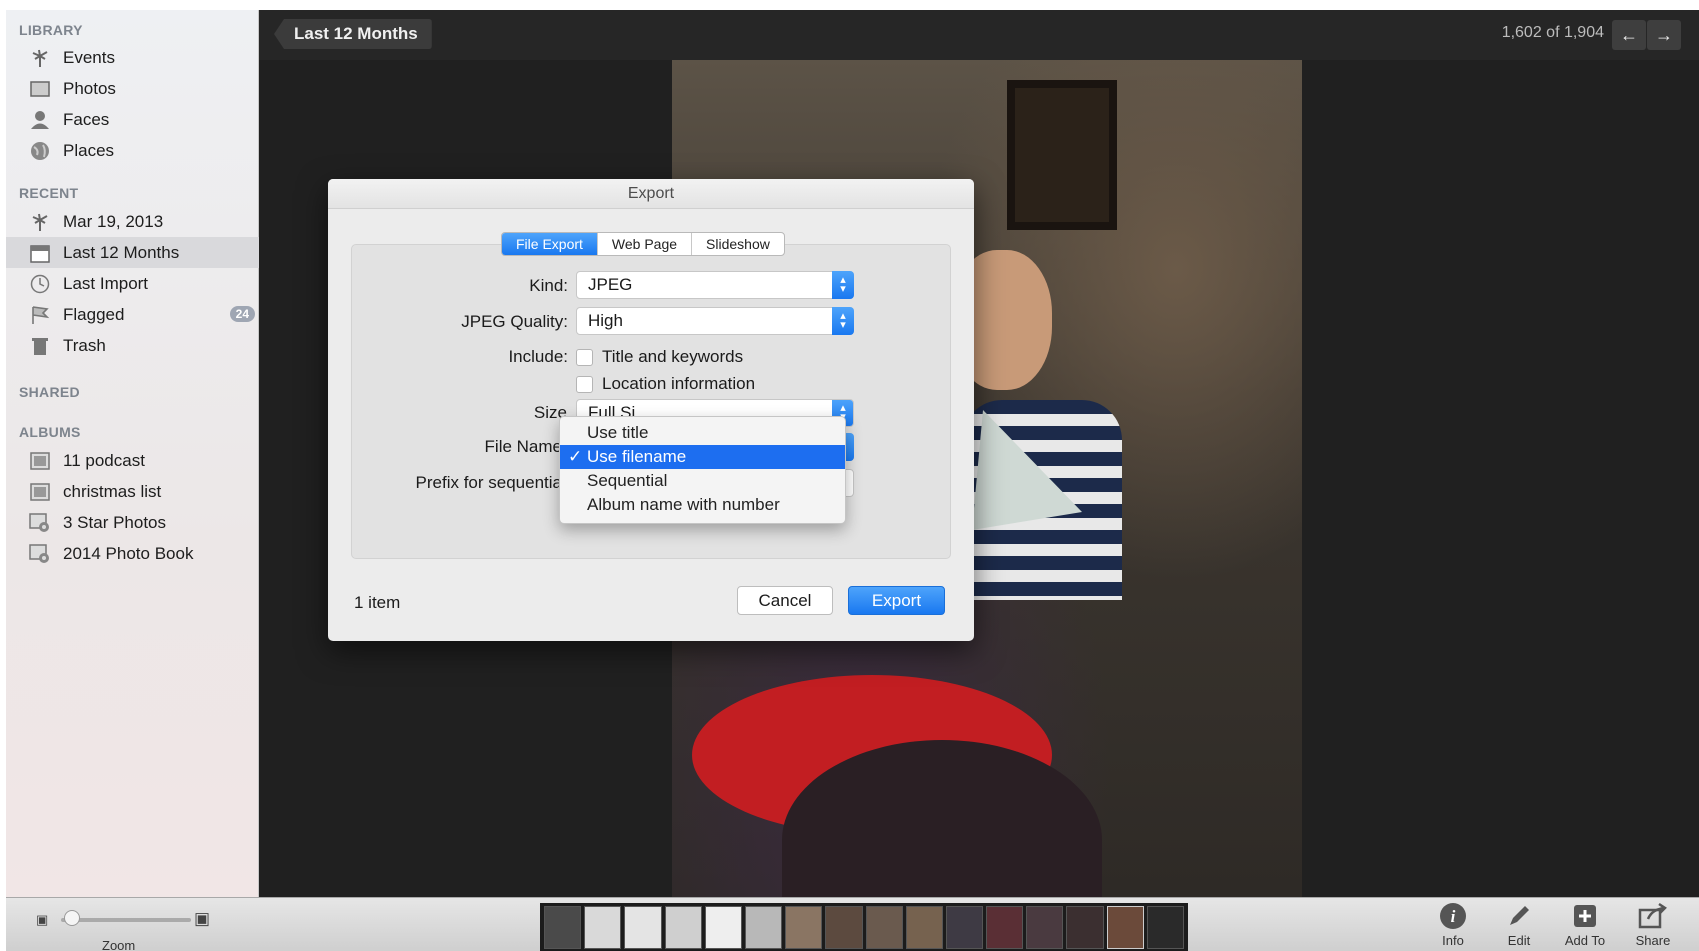 The width and height of the screenshot is (1699, 951). I want to click on sidebar-item-label: Events, so click(89, 57).